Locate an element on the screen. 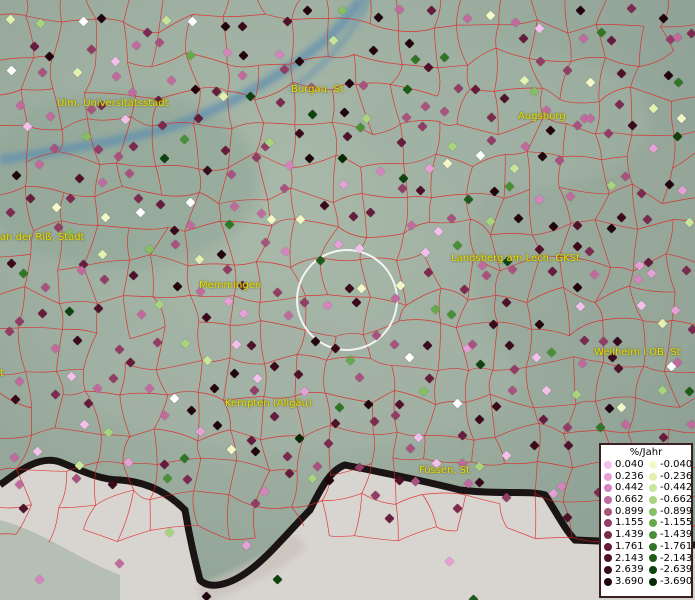  legend-label-negative: -2.143 is located at coordinates (676, 558).